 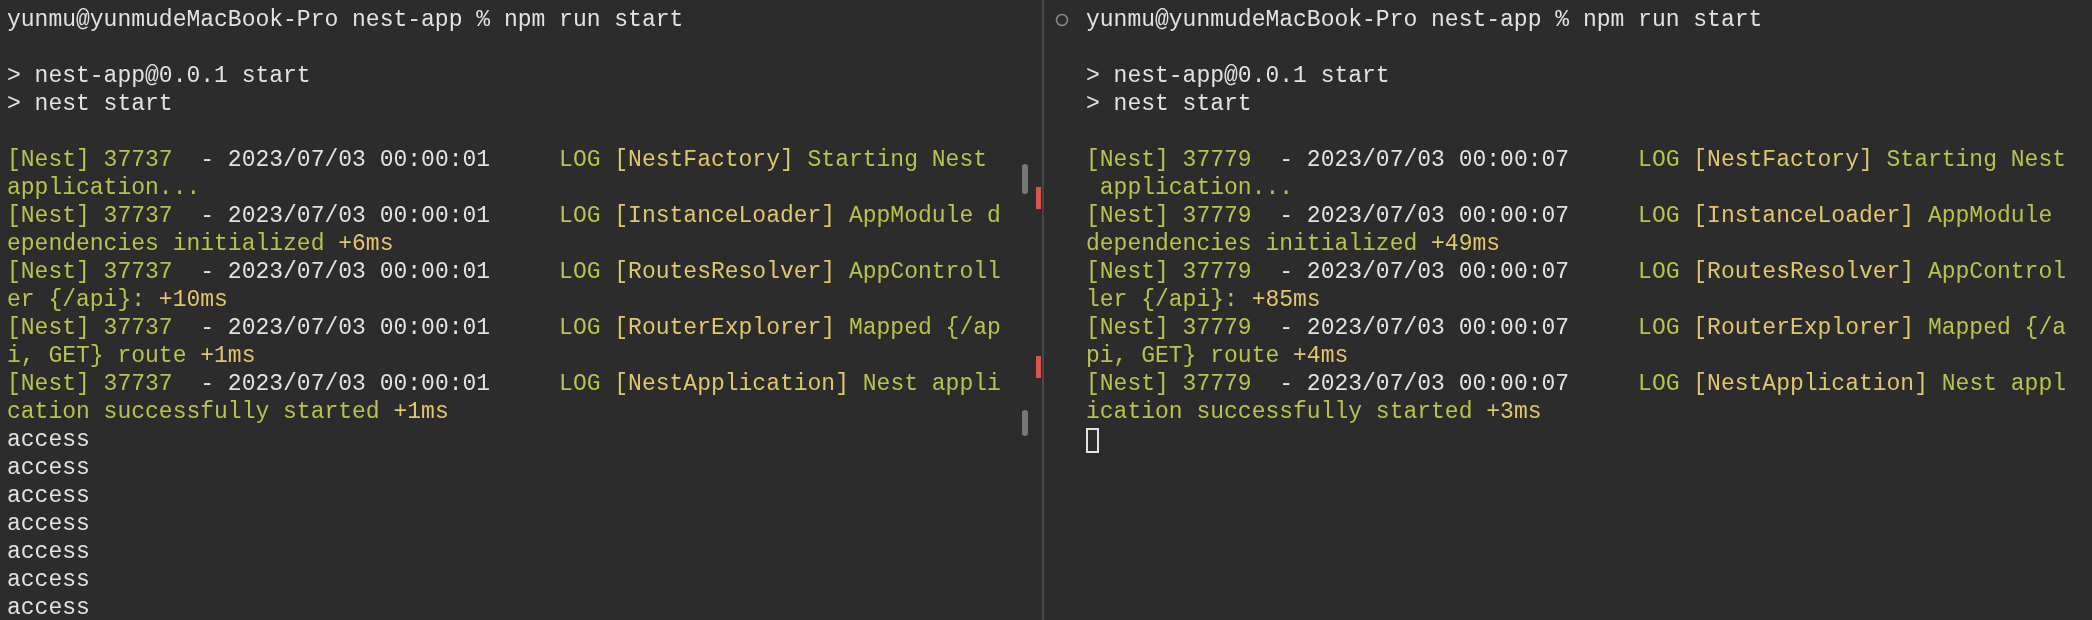 What do you see at coordinates (1293, 244) in the screenshot?
I see `terminal-line: dependencies initialized +49ms` at bounding box center [1293, 244].